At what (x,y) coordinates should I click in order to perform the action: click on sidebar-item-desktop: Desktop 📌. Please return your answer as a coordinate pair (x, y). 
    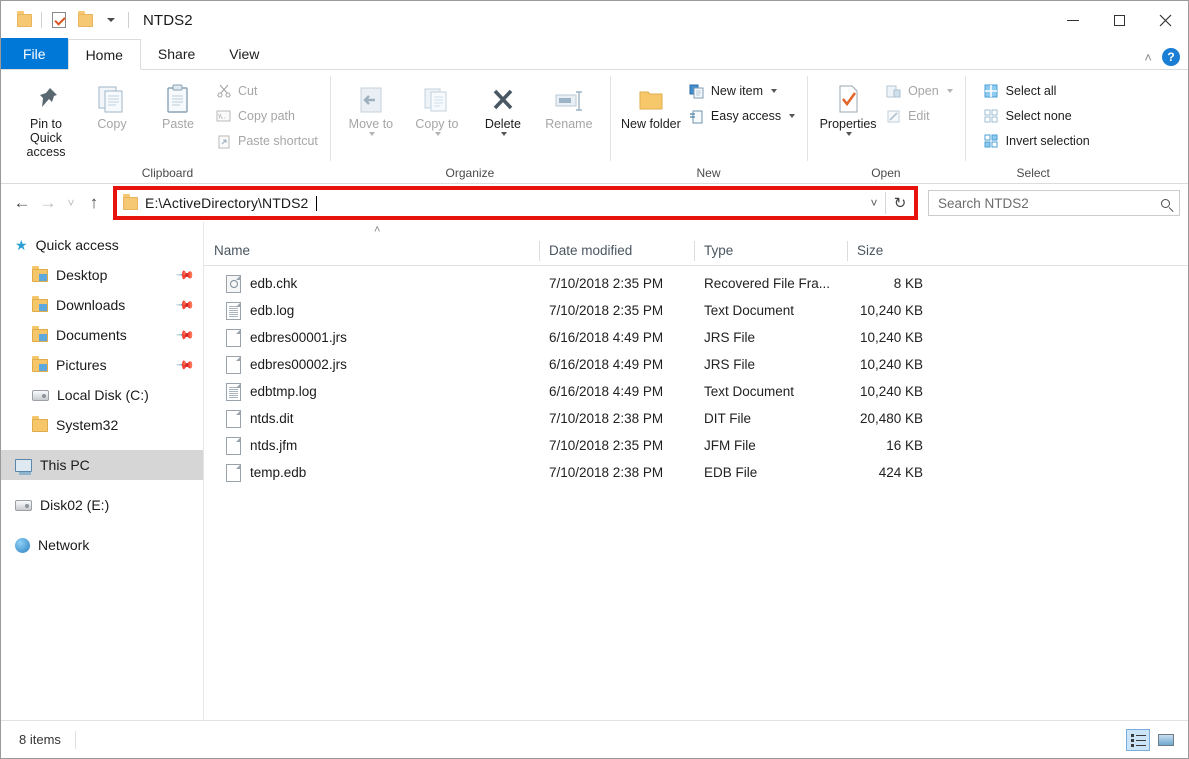
    Looking at the image, I should click on (102, 275).